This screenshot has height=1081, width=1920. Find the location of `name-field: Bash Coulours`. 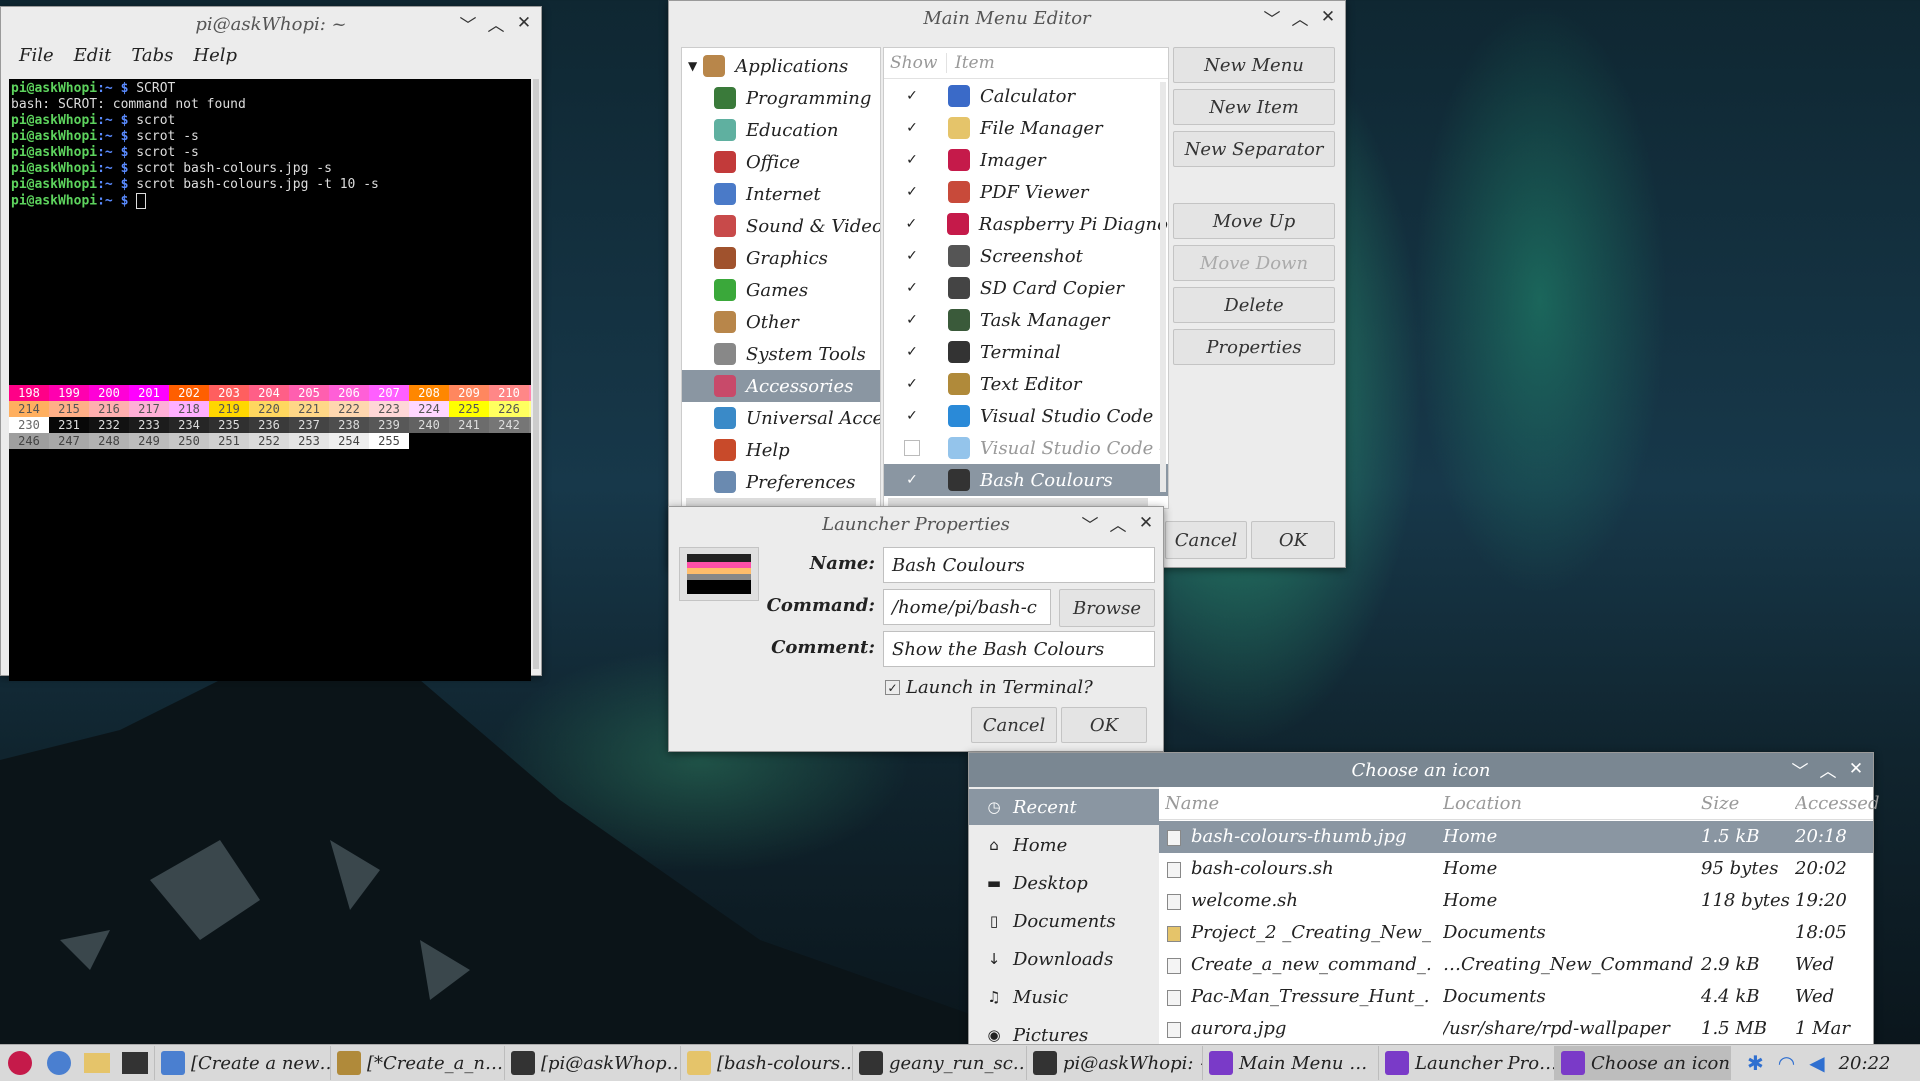

name-field: Bash Coulours is located at coordinates (1019, 565).